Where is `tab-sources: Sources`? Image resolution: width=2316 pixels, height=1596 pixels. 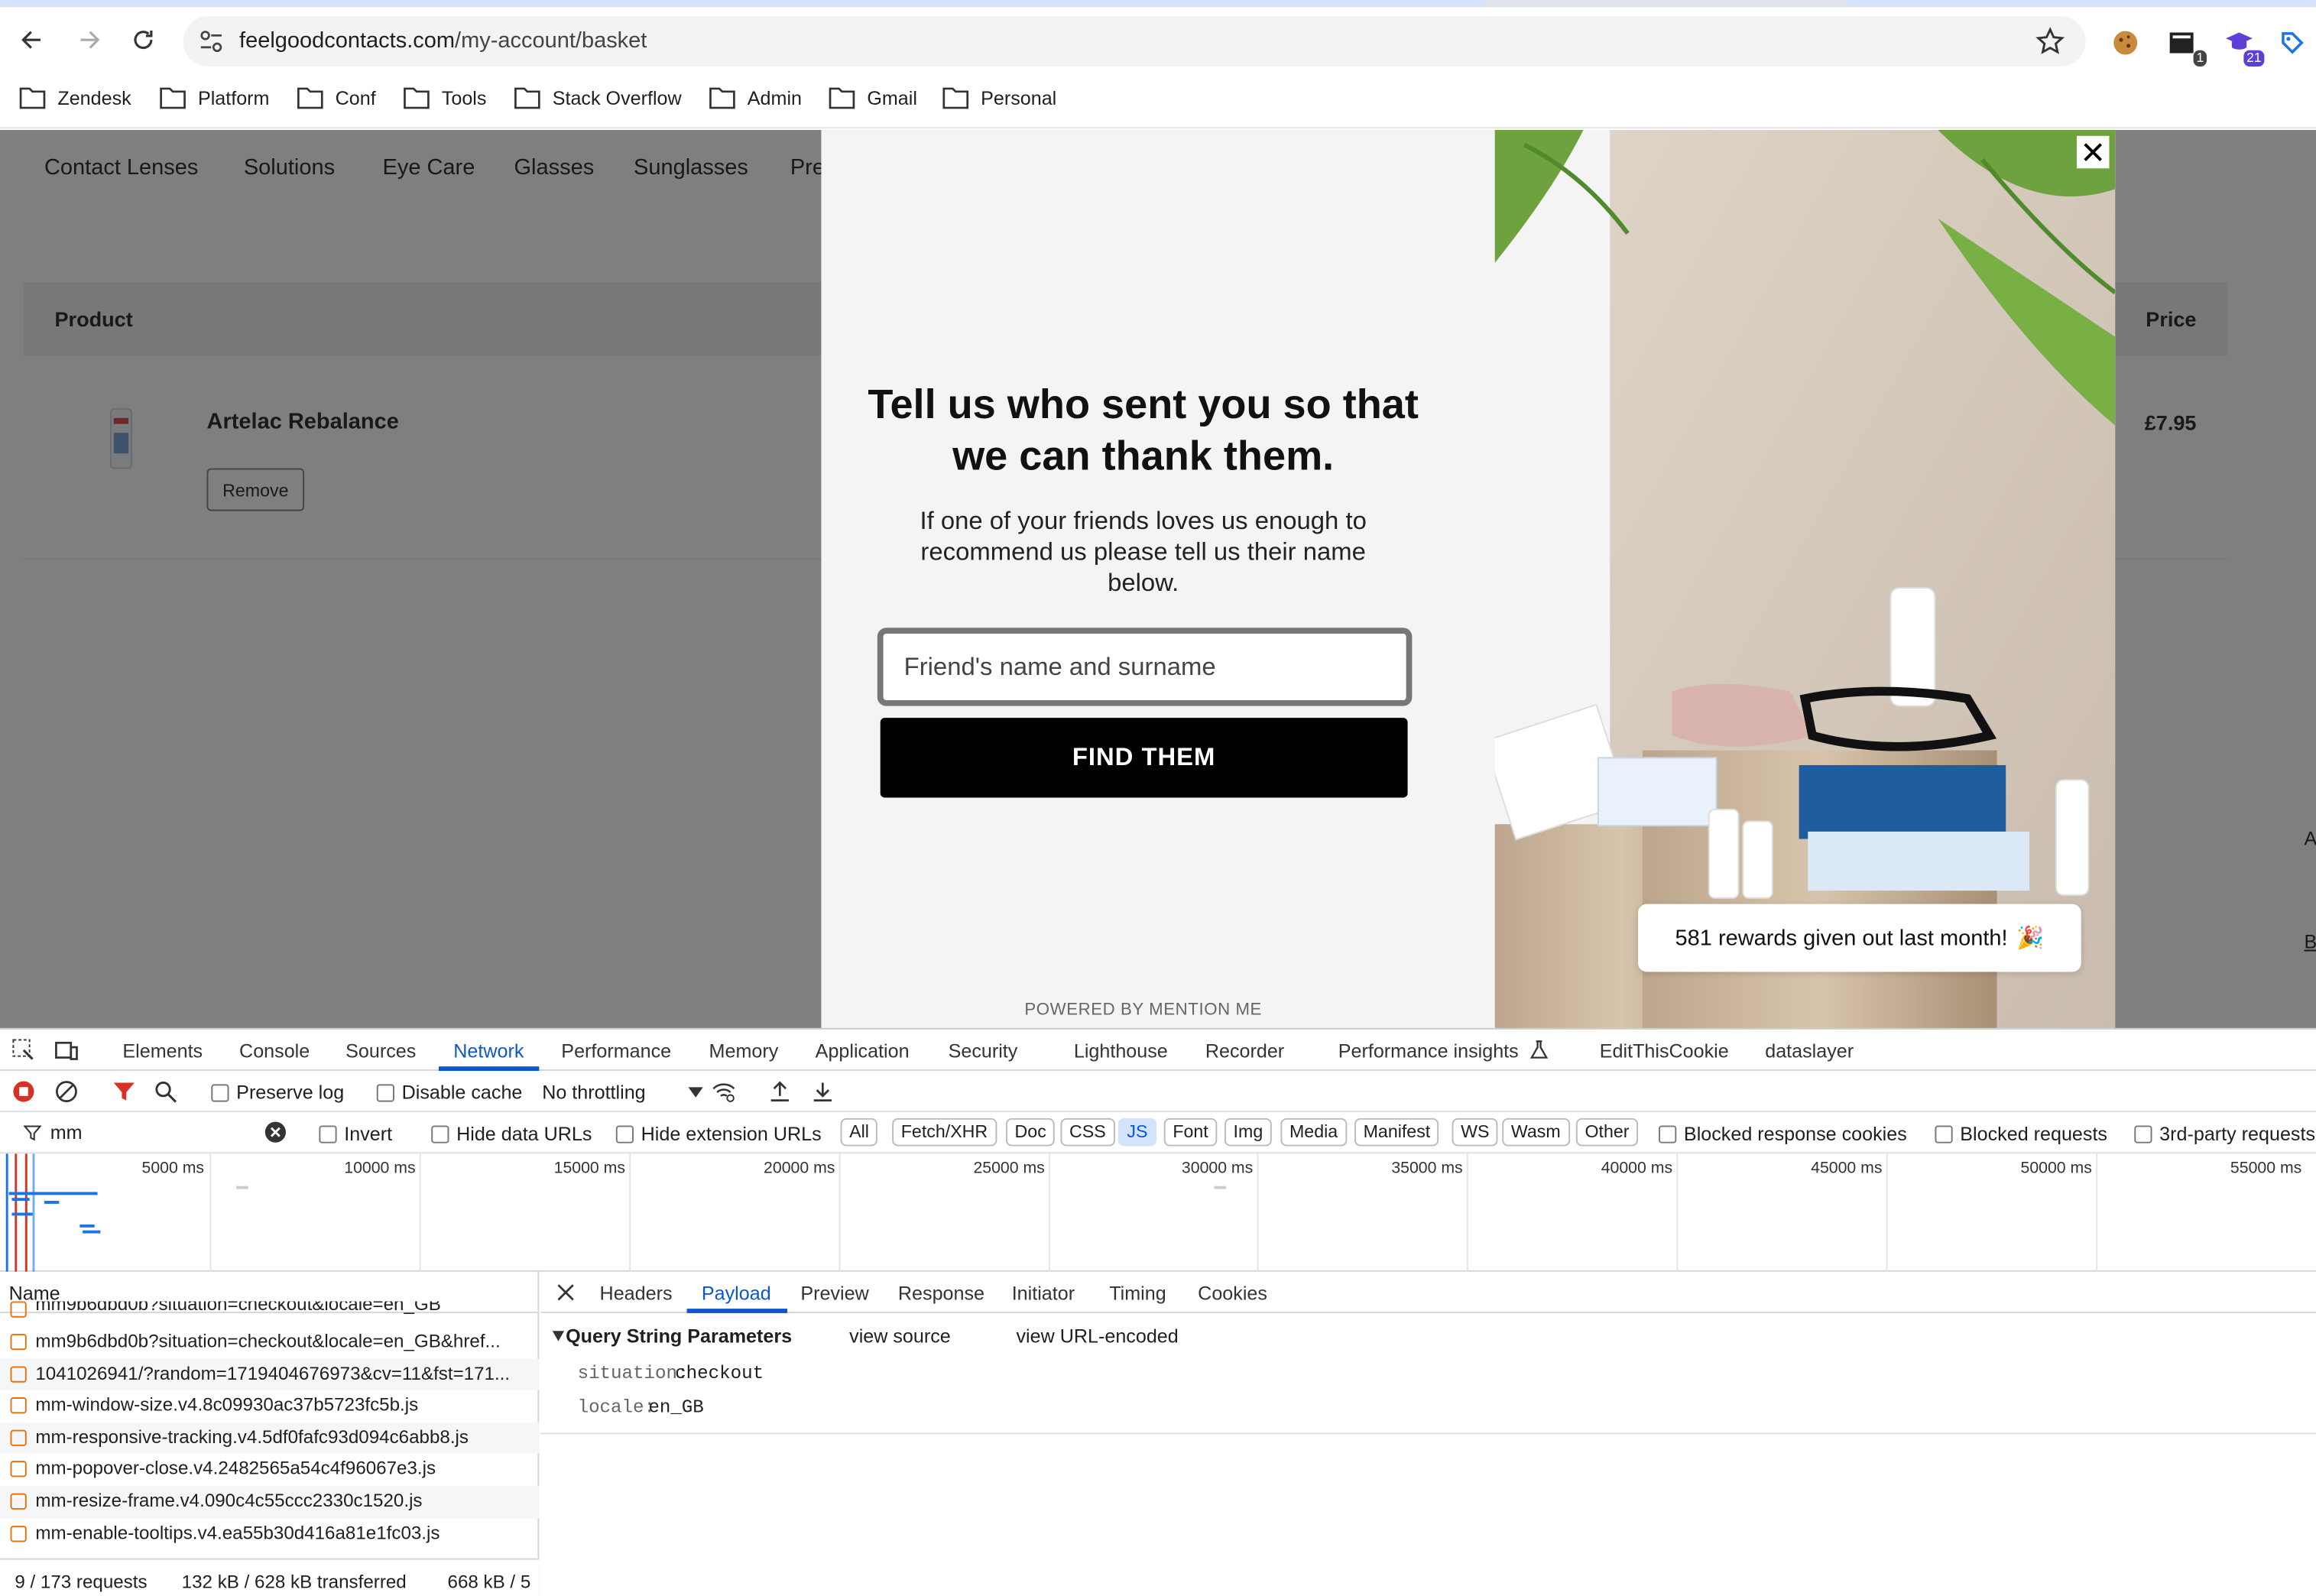
tab-sources: Sources is located at coordinates (380, 1051).